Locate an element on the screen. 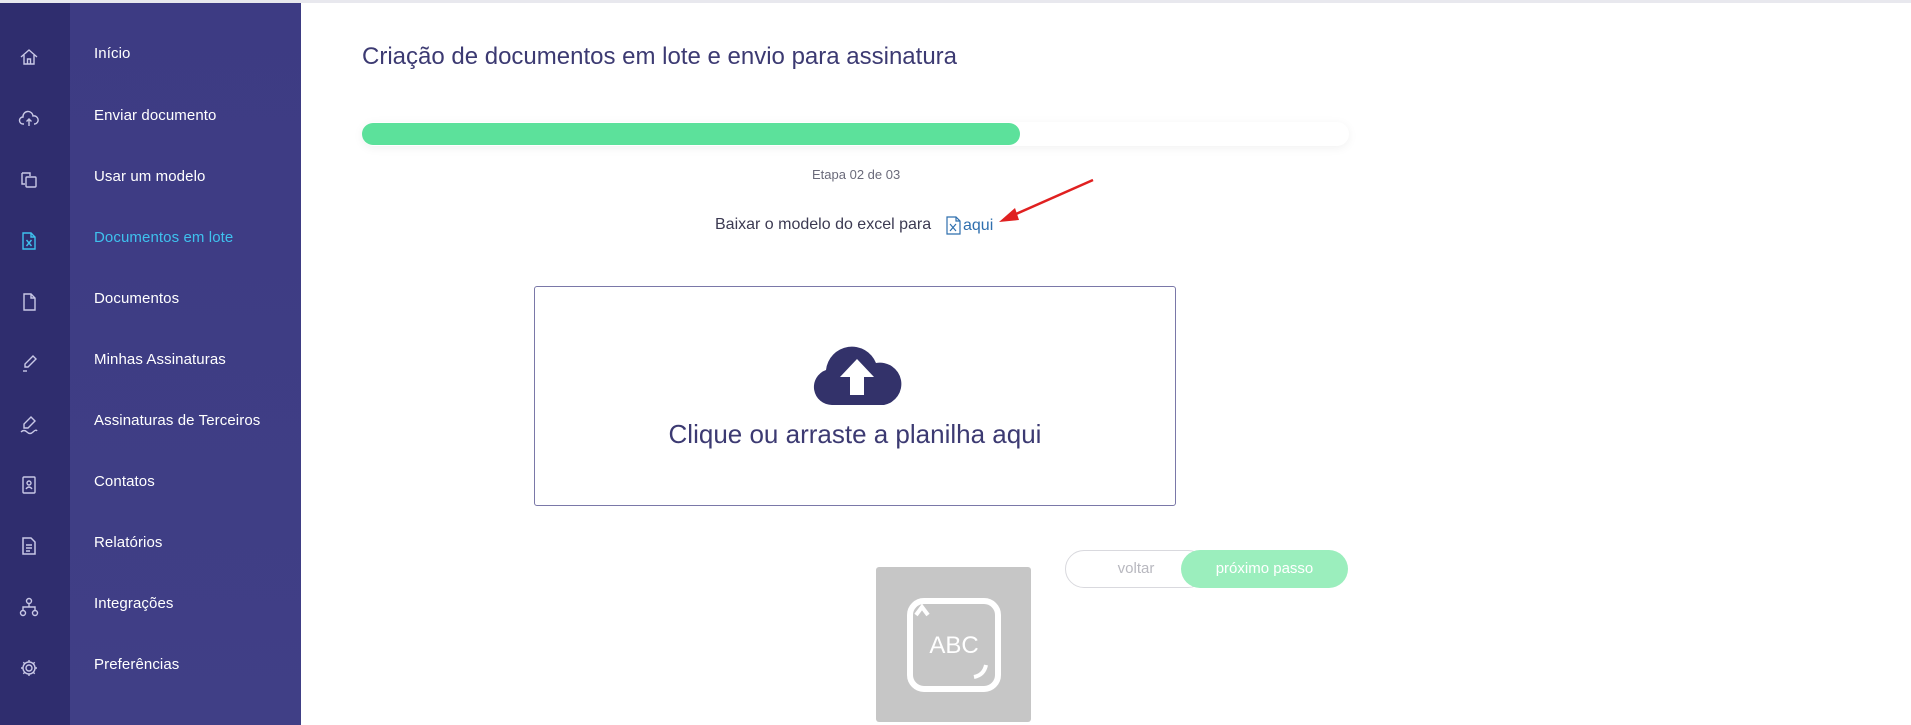 Image resolution: width=1911 pixels, height=725 pixels. sidebar-item-usar-modelo: Usar um modelo is located at coordinates (150, 179).